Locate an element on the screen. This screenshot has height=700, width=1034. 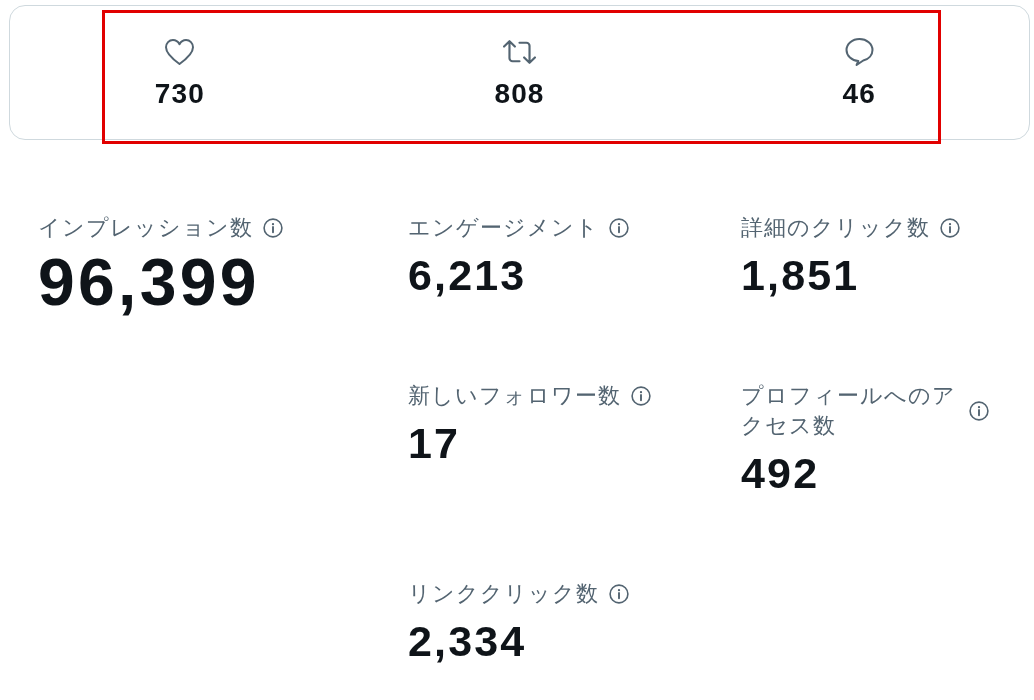
speech-bubble-icon is located at coordinates (859, 51).